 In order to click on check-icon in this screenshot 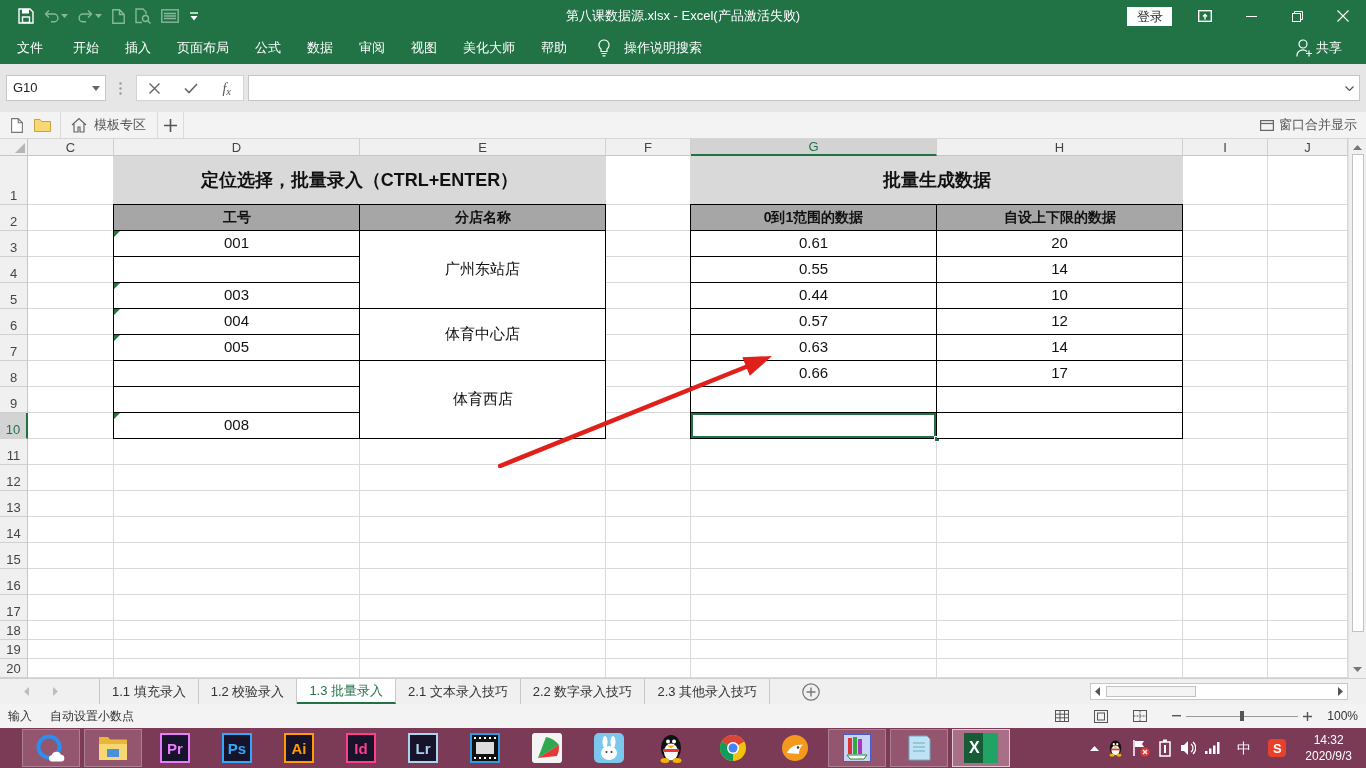, I will do `click(191, 88)`.